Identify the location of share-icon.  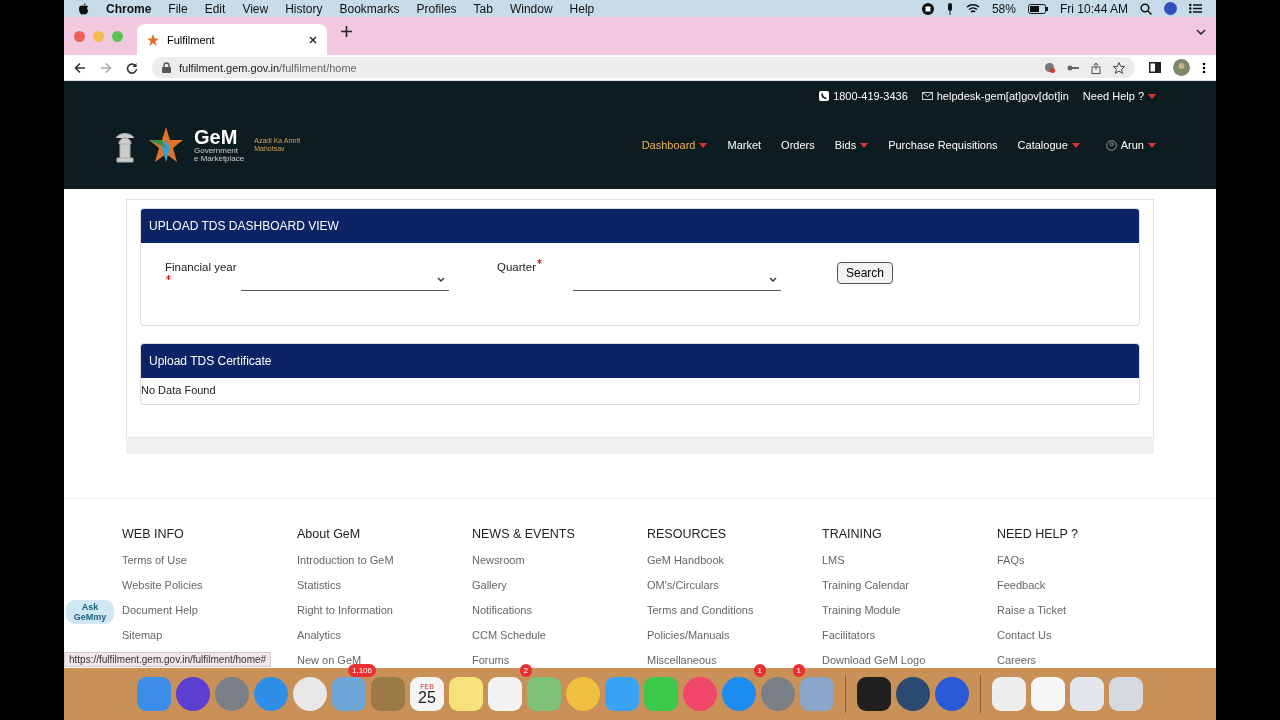
(1096, 67).